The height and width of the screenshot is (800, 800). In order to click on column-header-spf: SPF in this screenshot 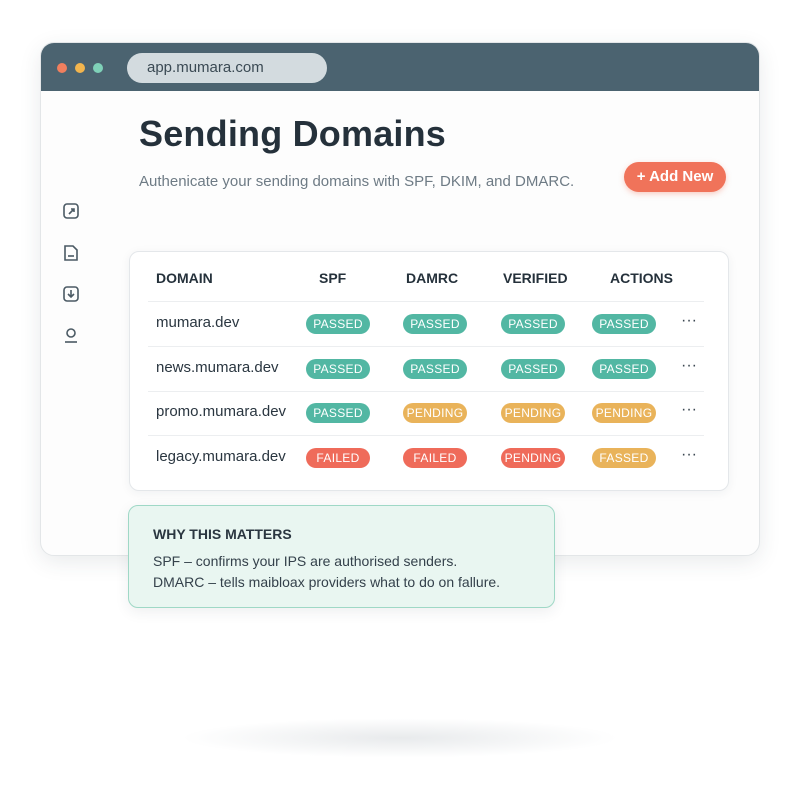, I will do `click(333, 278)`.